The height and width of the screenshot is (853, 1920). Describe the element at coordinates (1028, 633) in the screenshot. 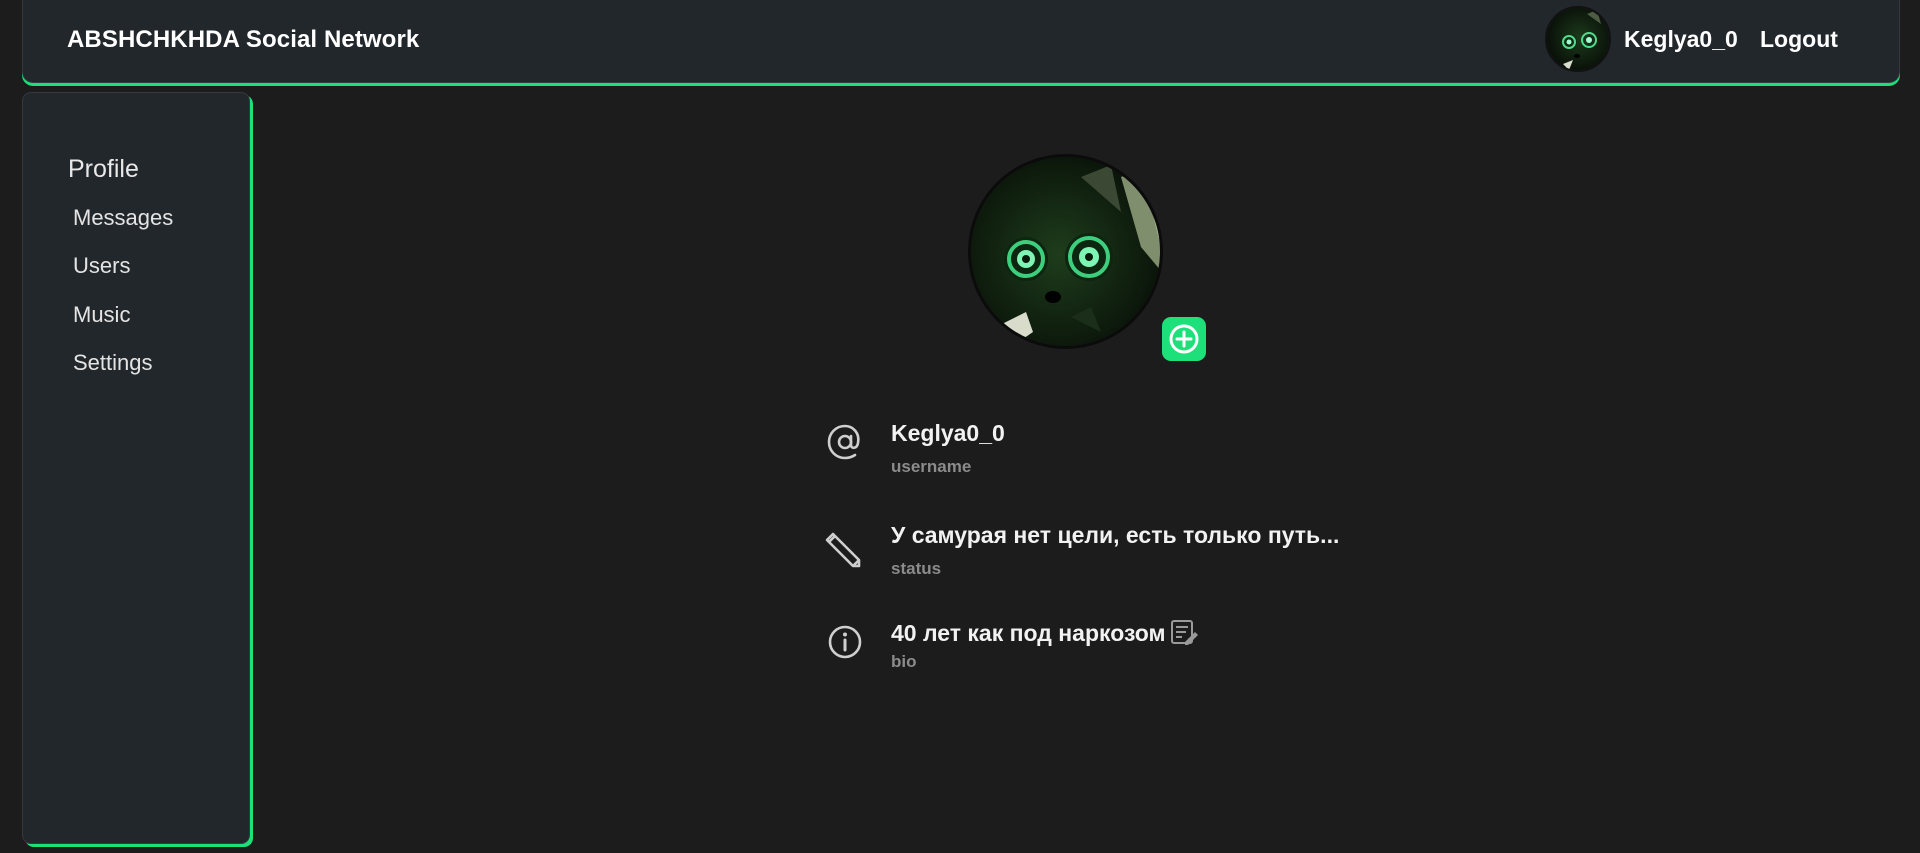

I see `bio-value: 40 лет как под наркозом` at that location.